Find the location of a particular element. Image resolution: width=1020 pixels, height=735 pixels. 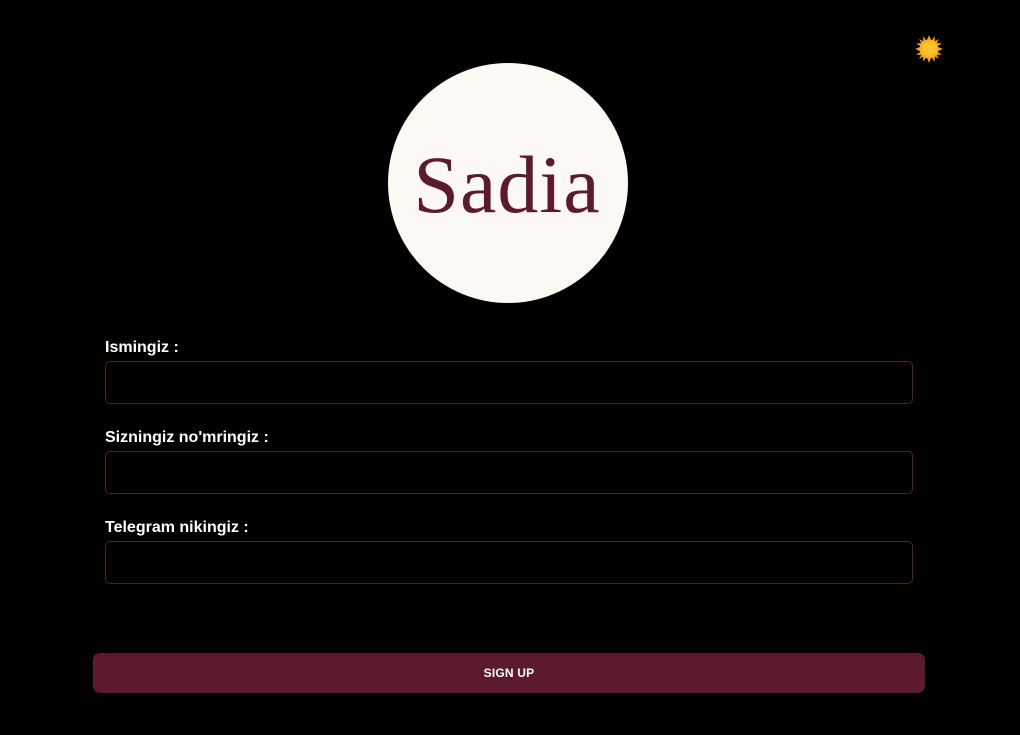

brand-logo-text: Sadia is located at coordinates (506, 184).